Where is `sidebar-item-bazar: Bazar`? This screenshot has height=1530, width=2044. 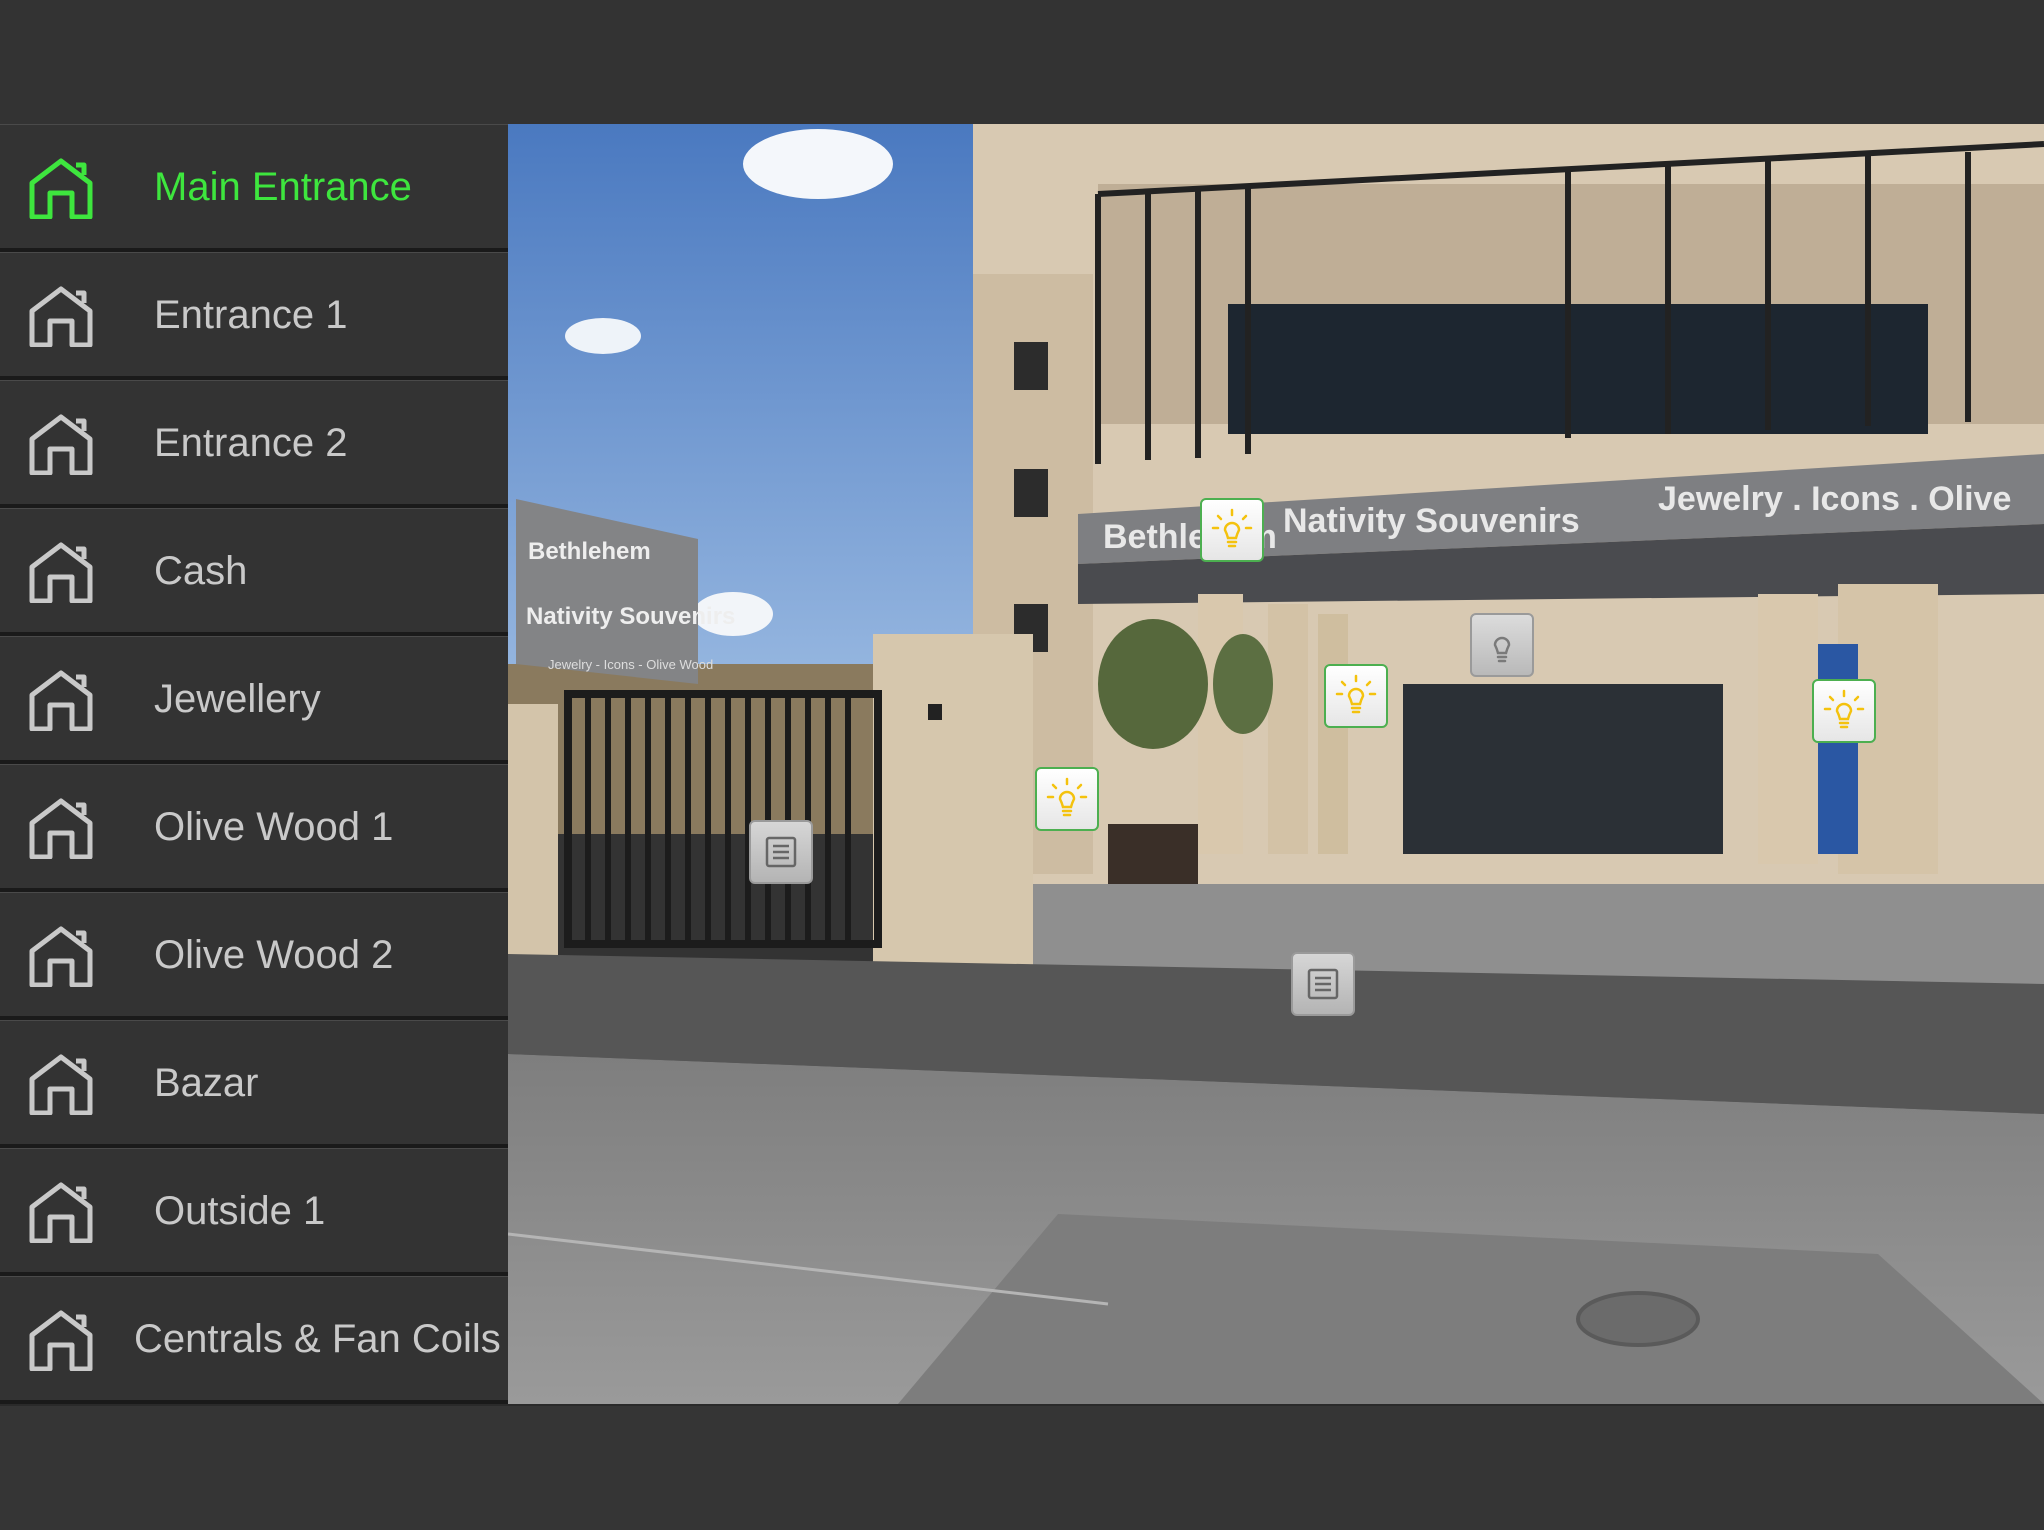 sidebar-item-bazar: Bazar is located at coordinates (254, 1082).